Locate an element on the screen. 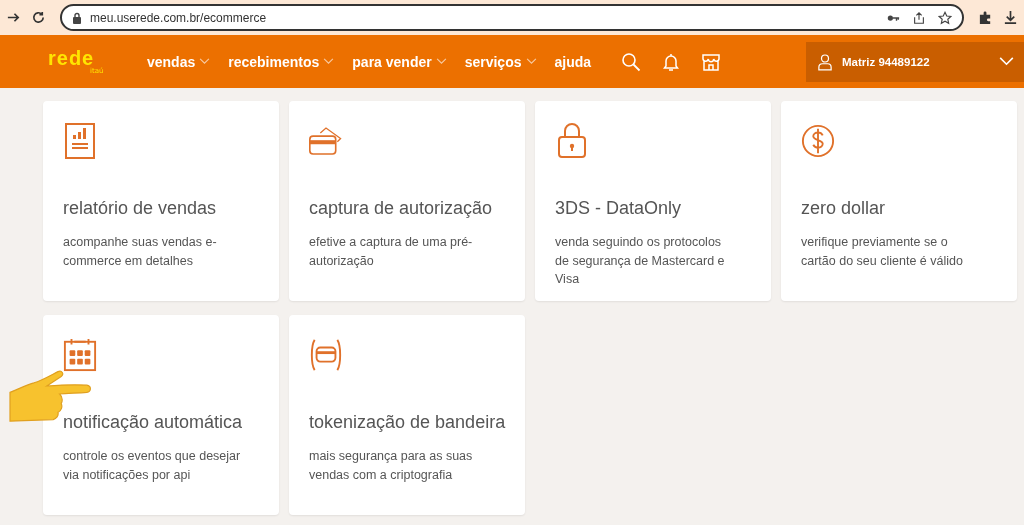 The image size is (1024, 525). account-name: Matriz 94489122 is located at coordinates (886, 61).